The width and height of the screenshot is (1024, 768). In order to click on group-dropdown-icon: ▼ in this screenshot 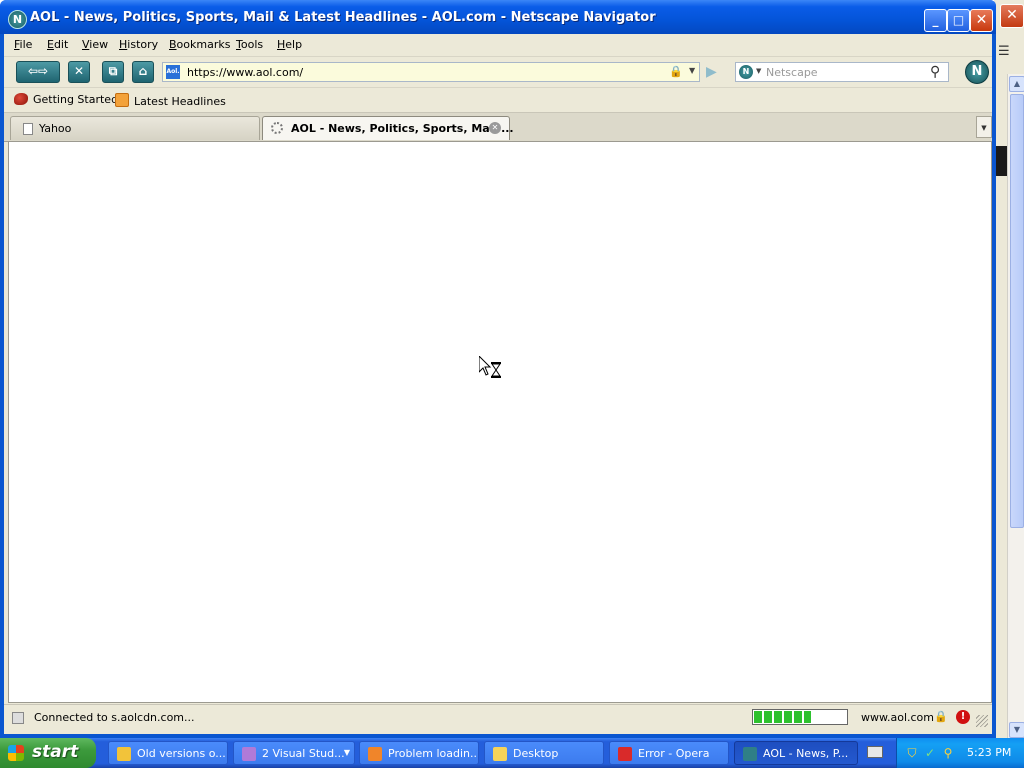, I will do `click(347, 752)`.